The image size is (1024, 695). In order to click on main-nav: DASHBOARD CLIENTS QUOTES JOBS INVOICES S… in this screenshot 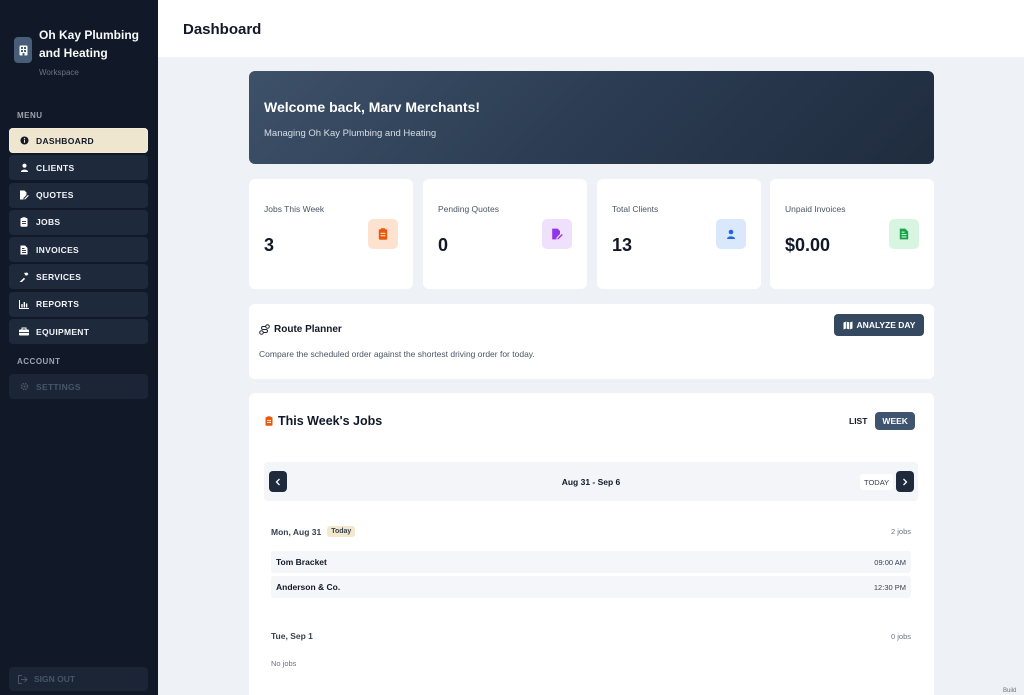, I will do `click(78, 237)`.